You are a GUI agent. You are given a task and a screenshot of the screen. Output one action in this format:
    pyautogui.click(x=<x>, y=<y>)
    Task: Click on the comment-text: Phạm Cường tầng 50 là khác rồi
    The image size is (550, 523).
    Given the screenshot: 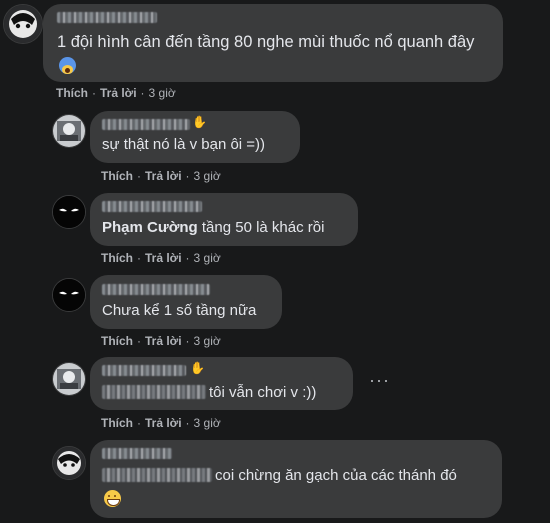 What is the action you would take?
    pyautogui.click(x=213, y=227)
    